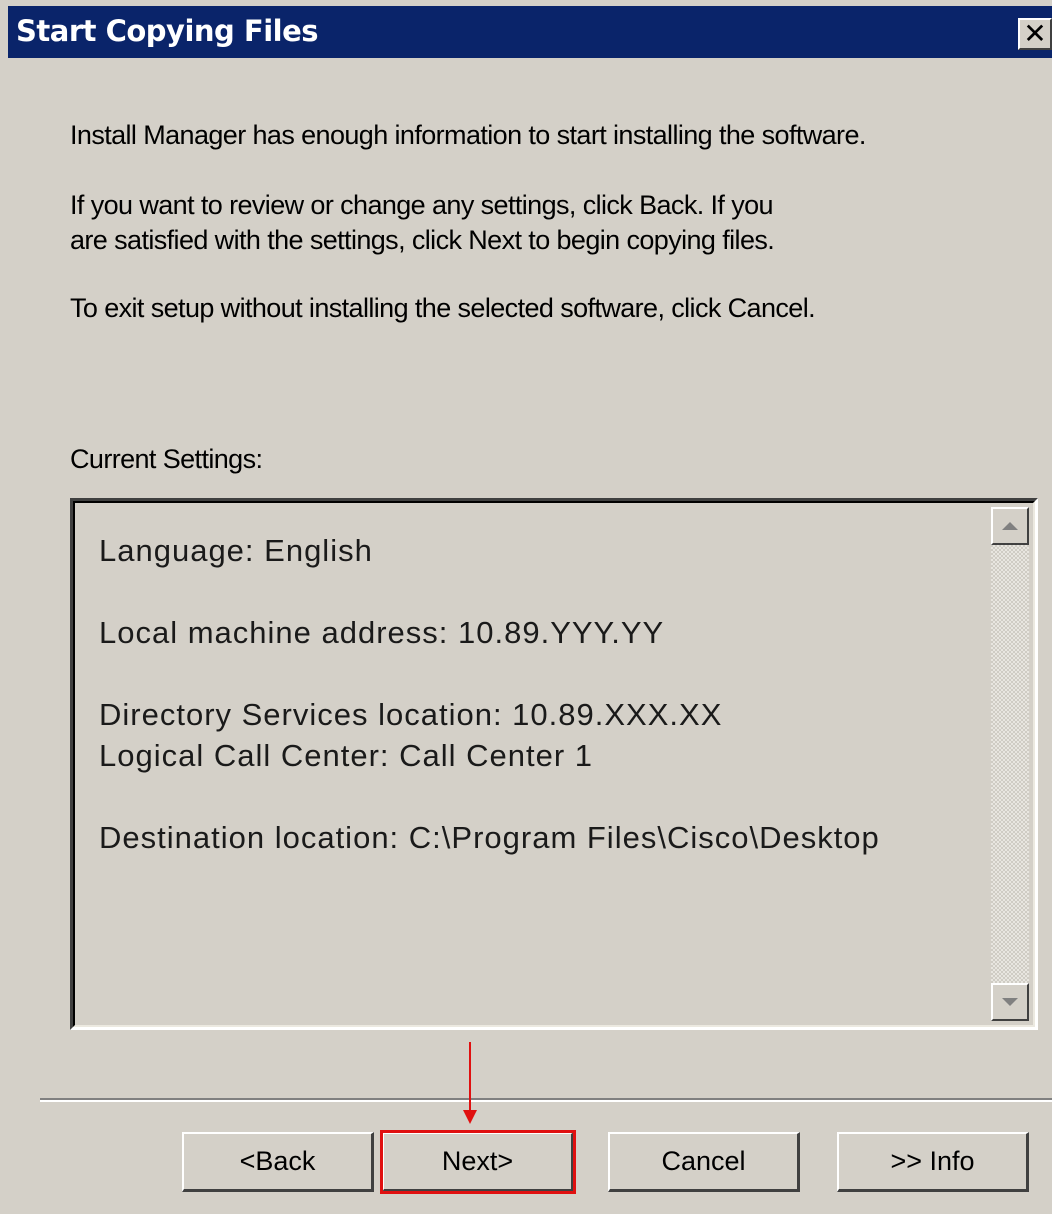  Describe the element at coordinates (346, 755) in the screenshot. I see `setting-logical-call-center: Logical Call Center: Call Center 1` at that location.